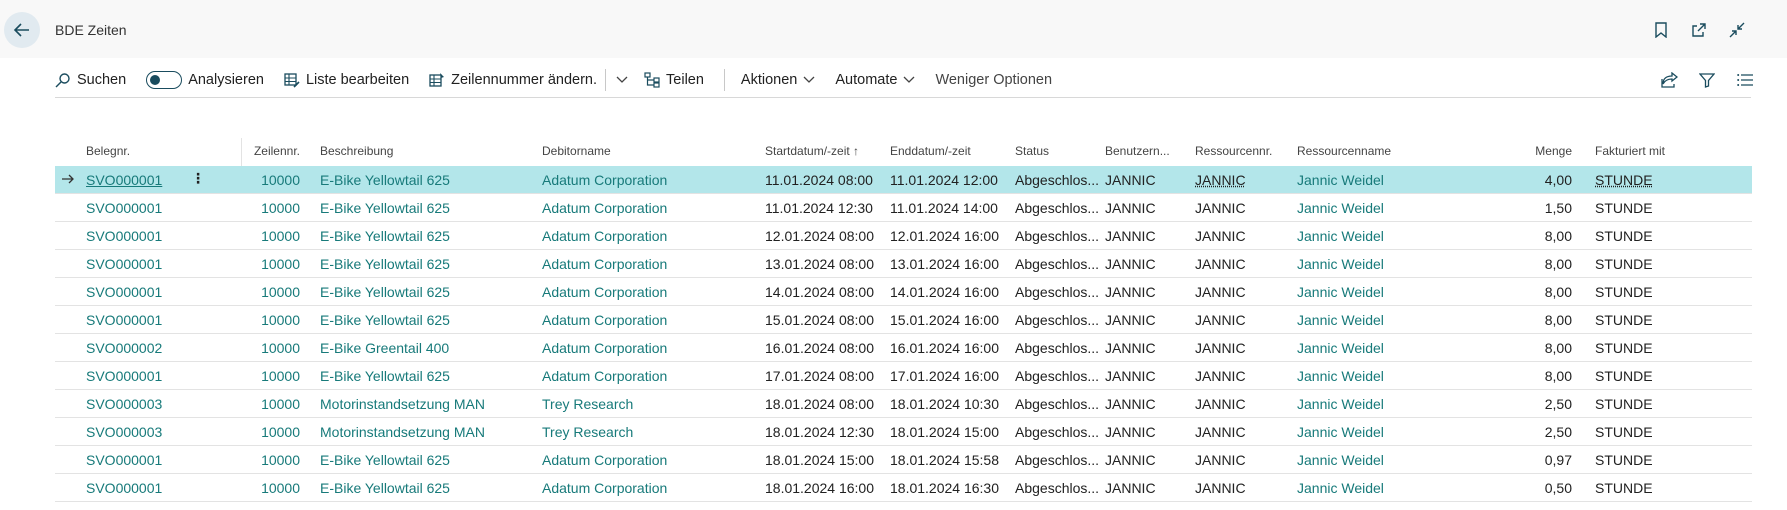 This screenshot has width=1787, height=510. What do you see at coordinates (513, 80) in the screenshot?
I see `change-line-number-button: Zeilennummer ändern.` at bounding box center [513, 80].